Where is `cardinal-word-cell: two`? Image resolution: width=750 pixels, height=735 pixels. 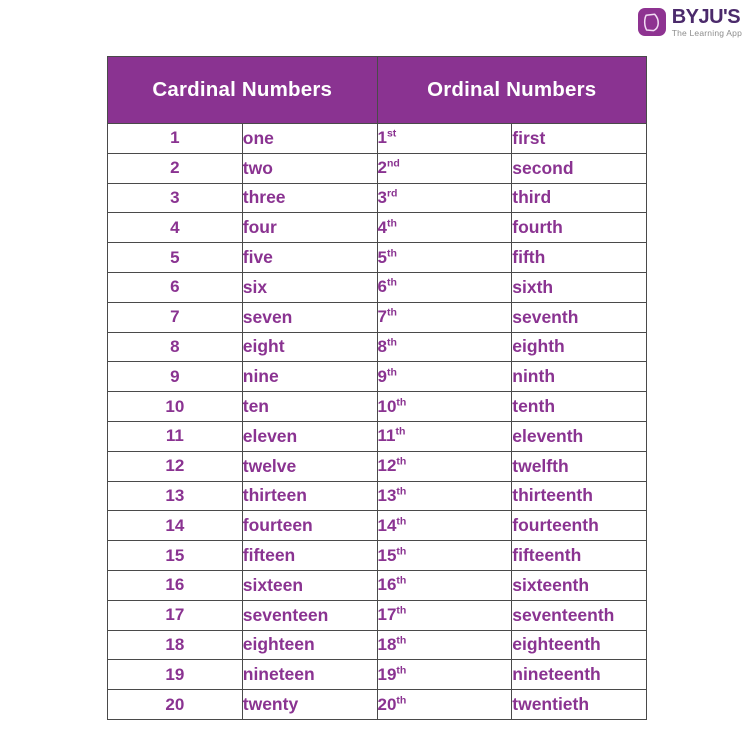
cardinal-word-cell: two is located at coordinates (309, 168).